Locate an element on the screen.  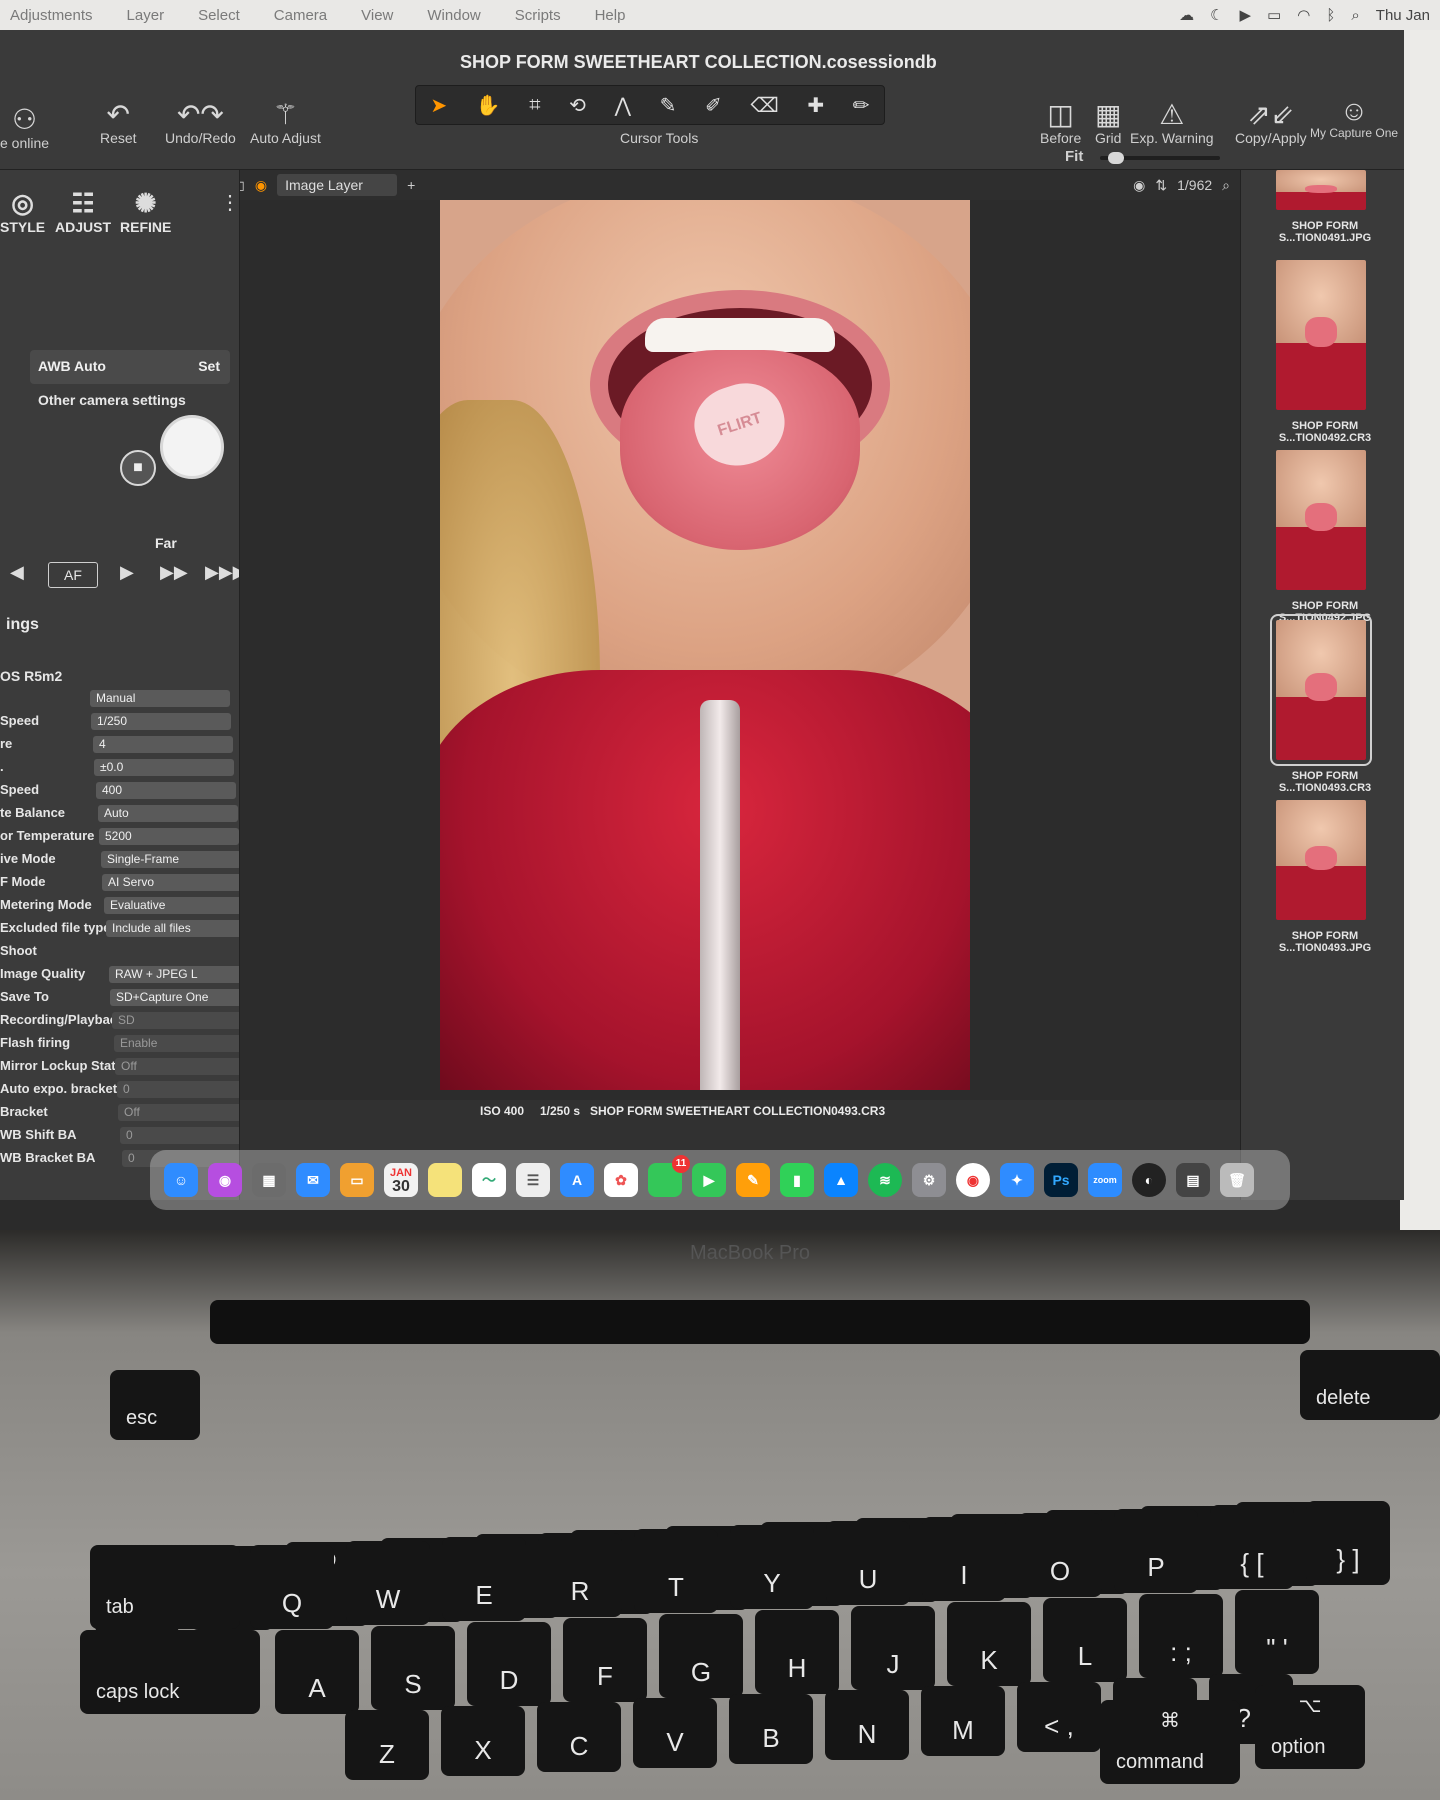
letter-key: B is located at coordinates (771, 1729).